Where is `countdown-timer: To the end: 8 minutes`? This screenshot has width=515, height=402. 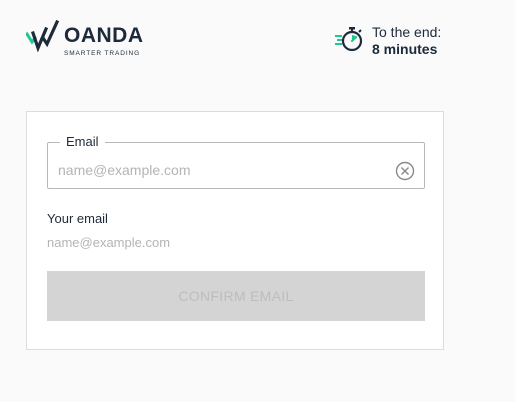 countdown-timer: To the end: 8 minutes is located at coordinates (387, 41).